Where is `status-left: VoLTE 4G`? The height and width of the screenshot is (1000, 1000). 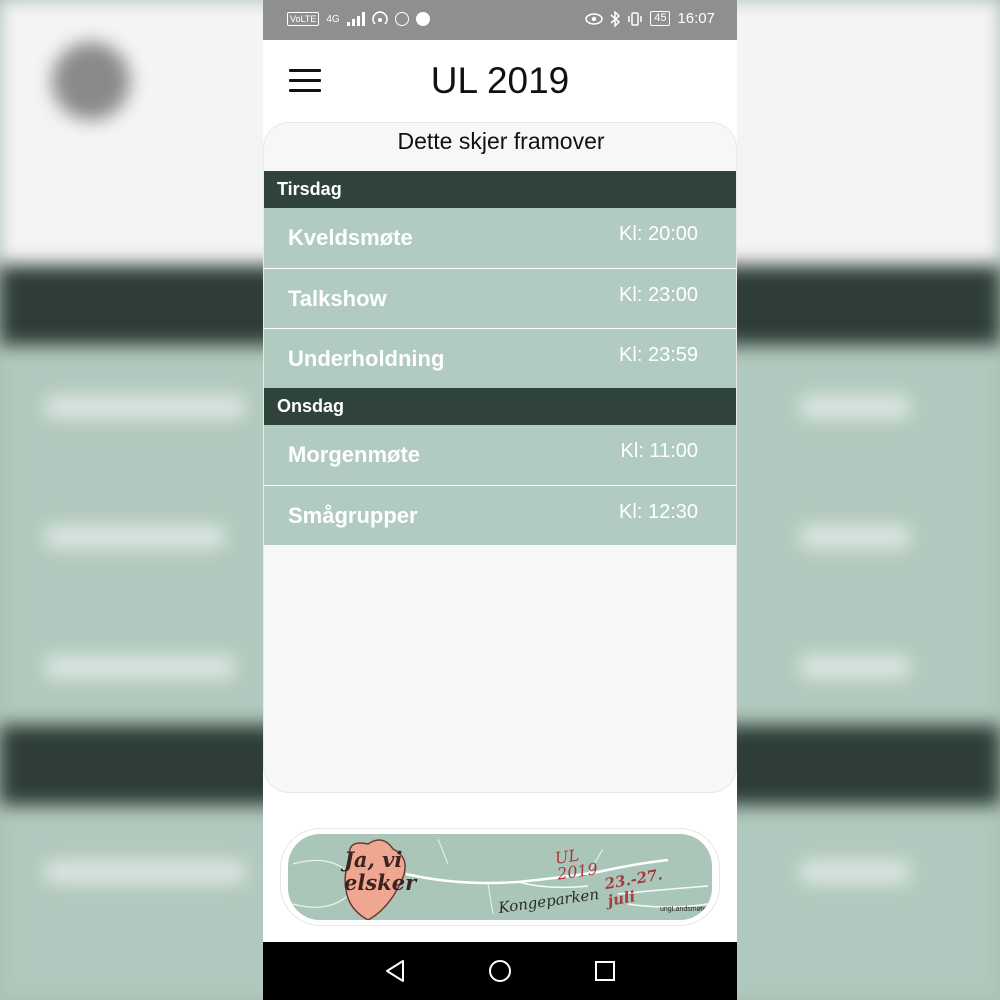 status-left: VoLTE 4G is located at coordinates (358, 19).